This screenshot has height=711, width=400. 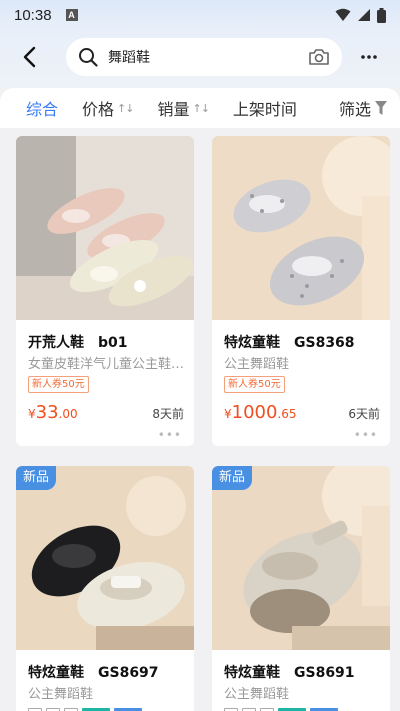 I want to click on wifi-icon, so click(x=343, y=14).